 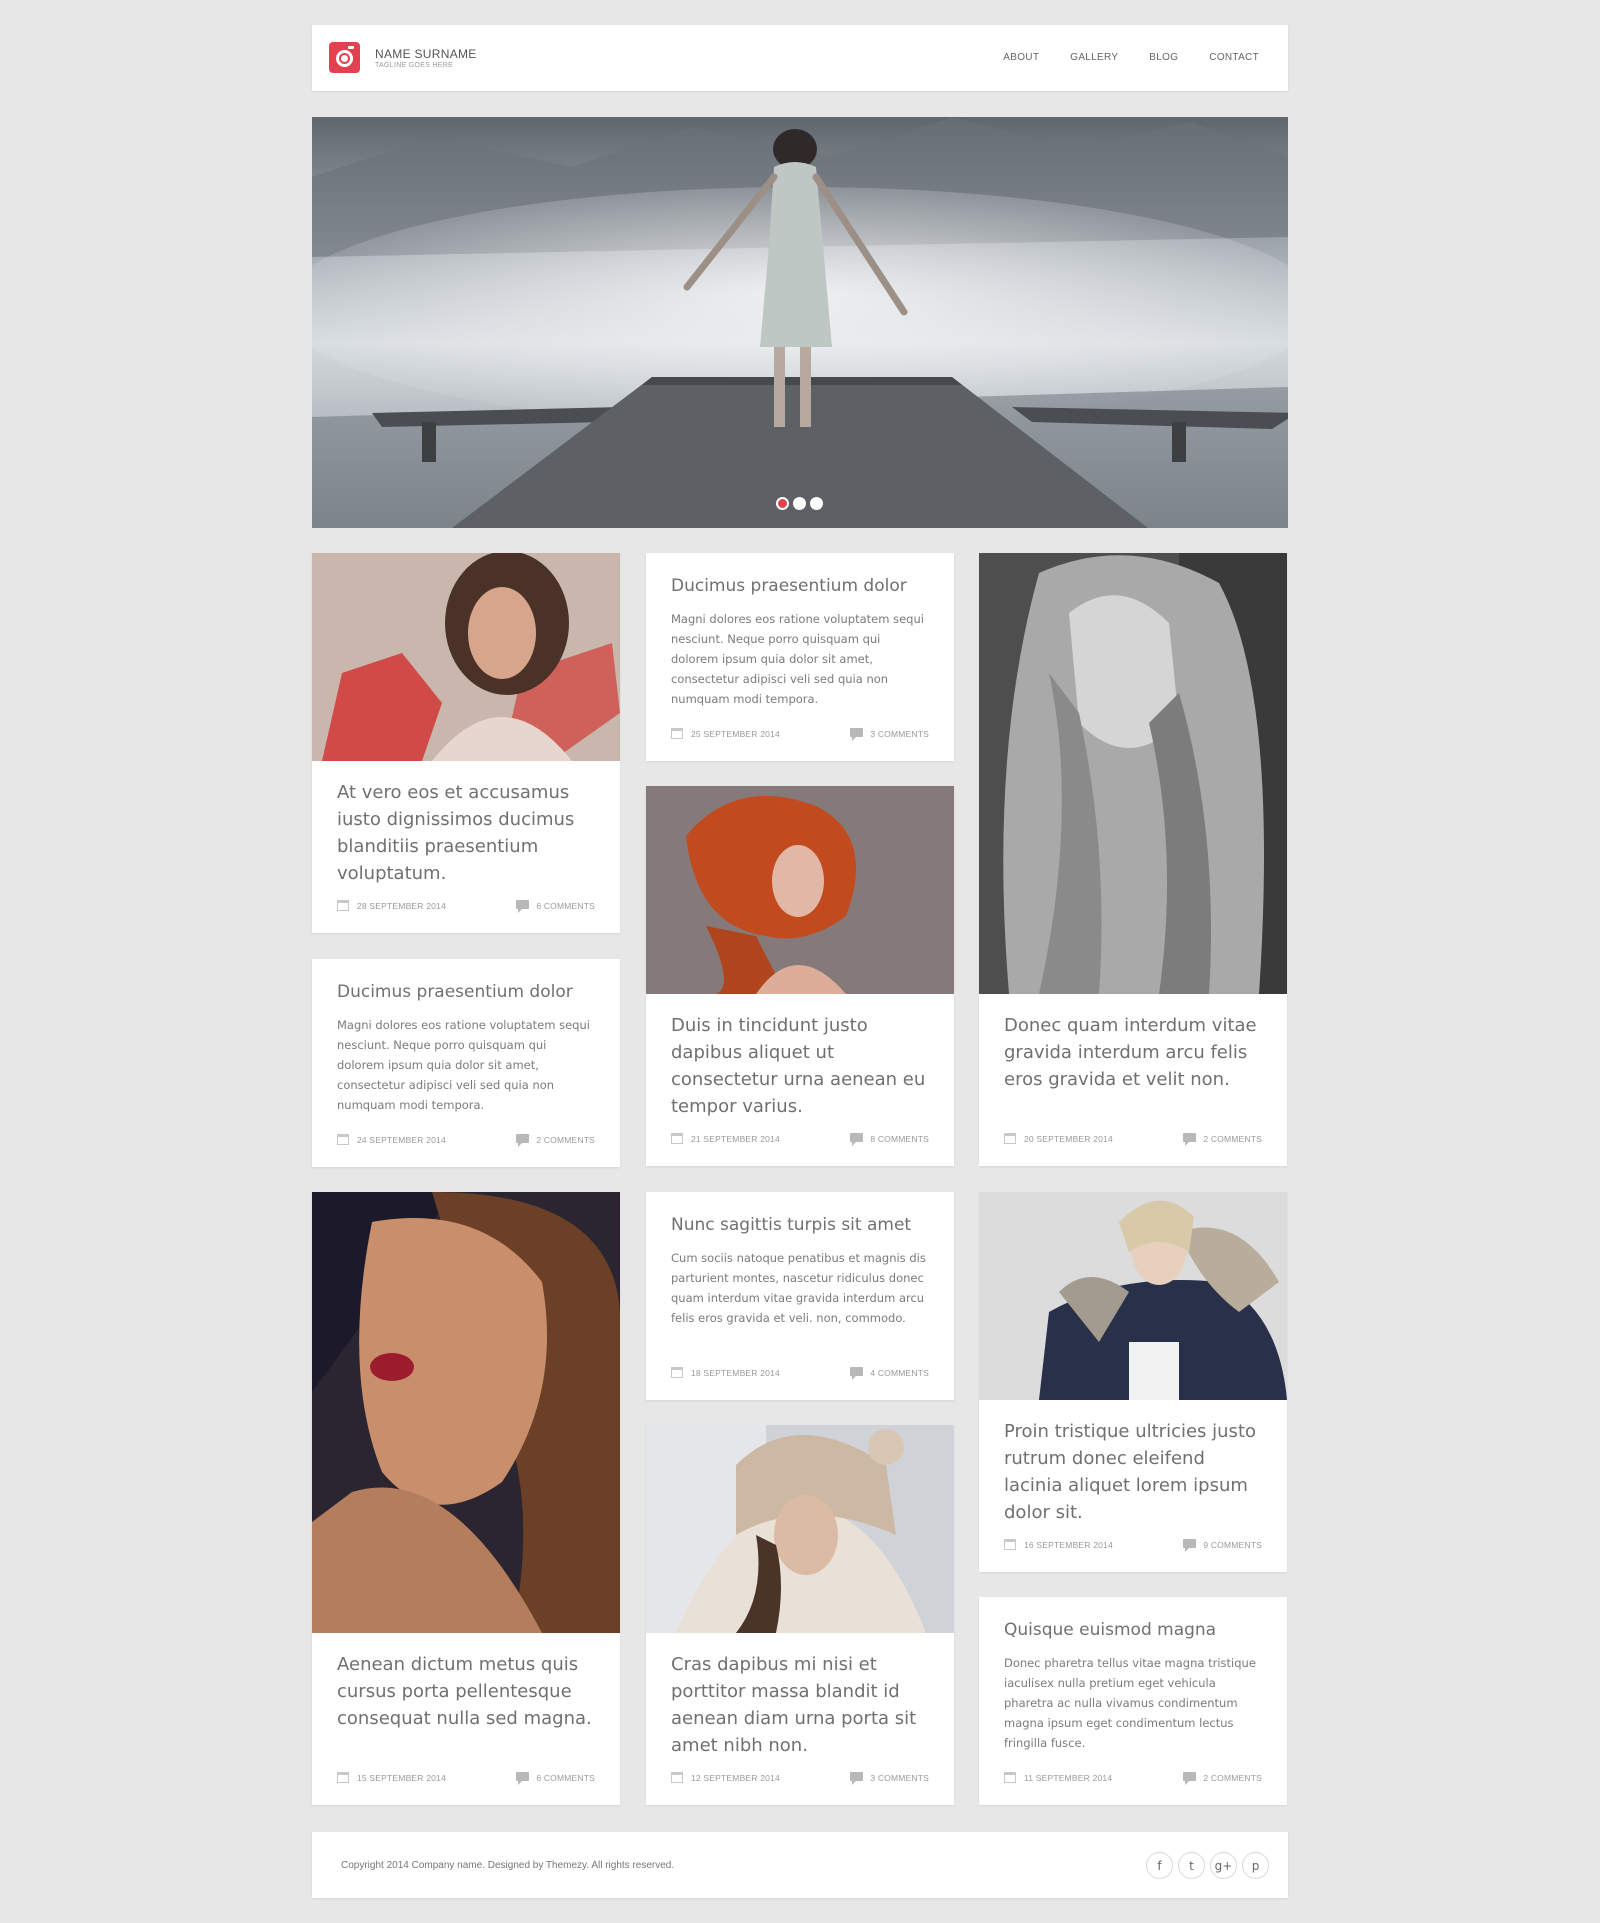 I want to click on facebook-icon: f, so click(x=1159, y=1865).